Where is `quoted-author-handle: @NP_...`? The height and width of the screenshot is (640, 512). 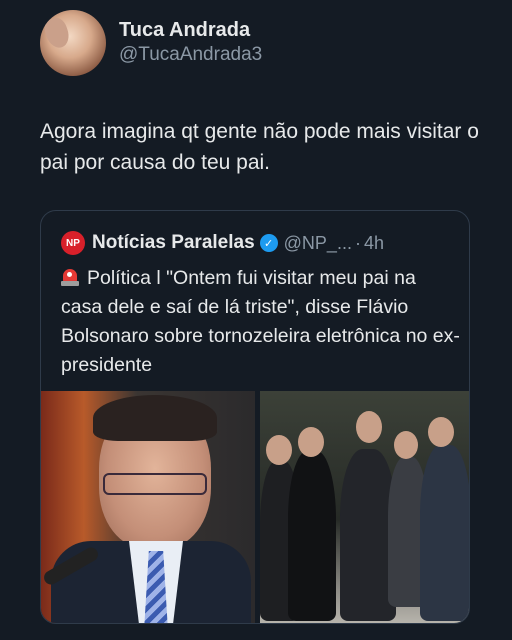 quoted-author-handle: @NP_... is located at coordinates (318, 243).